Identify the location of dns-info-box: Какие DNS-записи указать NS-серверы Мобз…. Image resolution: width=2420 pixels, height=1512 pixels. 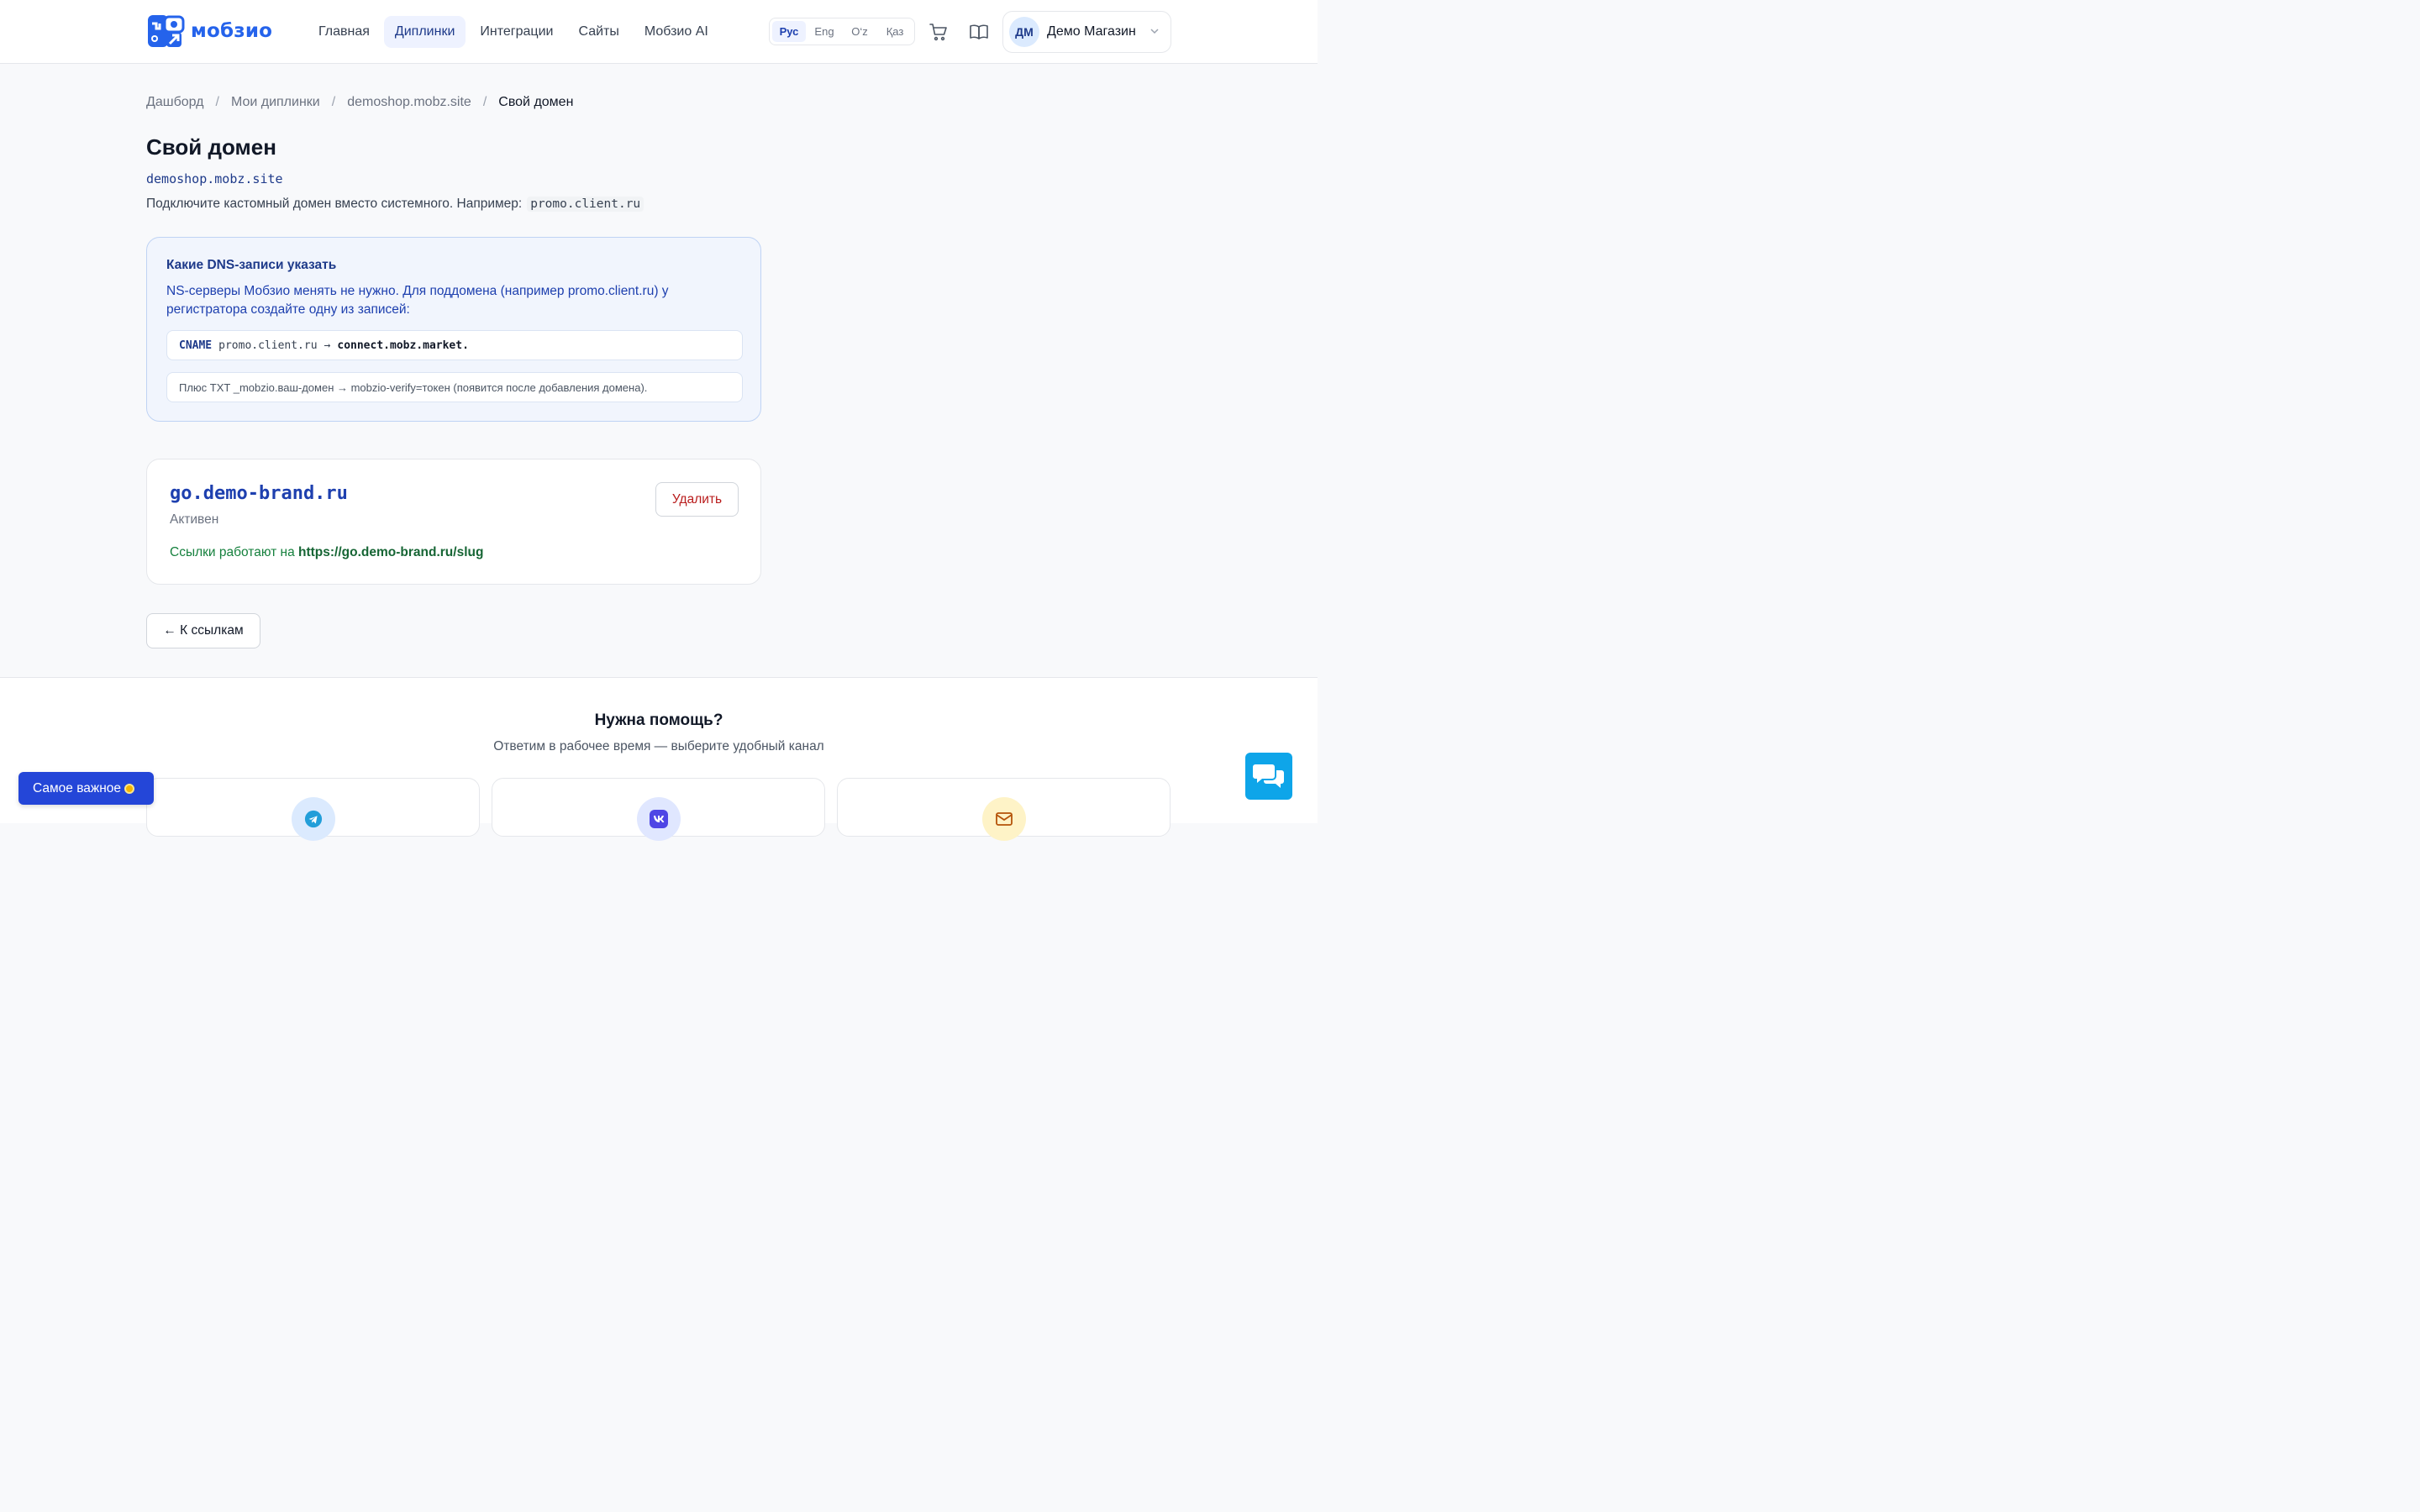
(453, 329).